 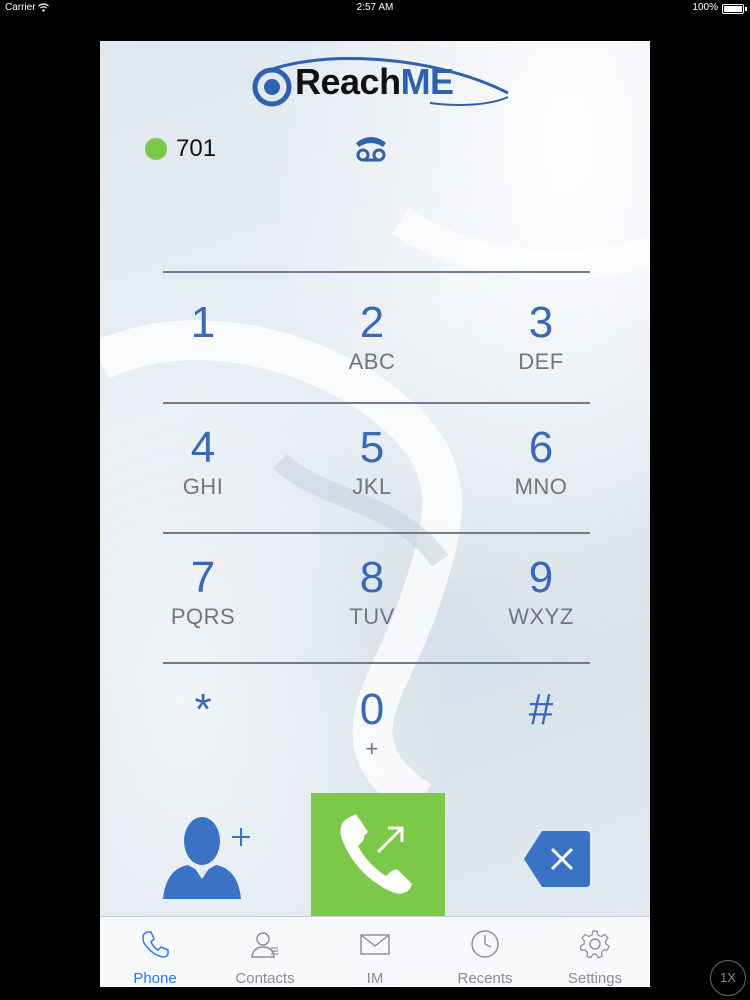 What do you see at coordinates (541, 600) in the screenshot?
I see `key-9: 9 WXYZ` at bounding box center [541, 600].